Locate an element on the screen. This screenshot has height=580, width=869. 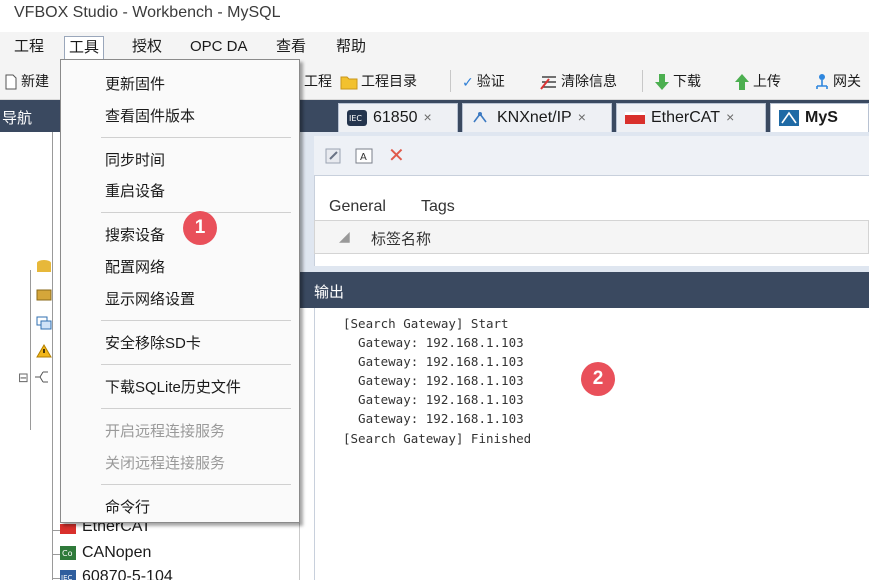
document-tab-strip: IEC 61850 × KNXnet/IP × EtherCAT × MyS is located at coordinates (584, 116).